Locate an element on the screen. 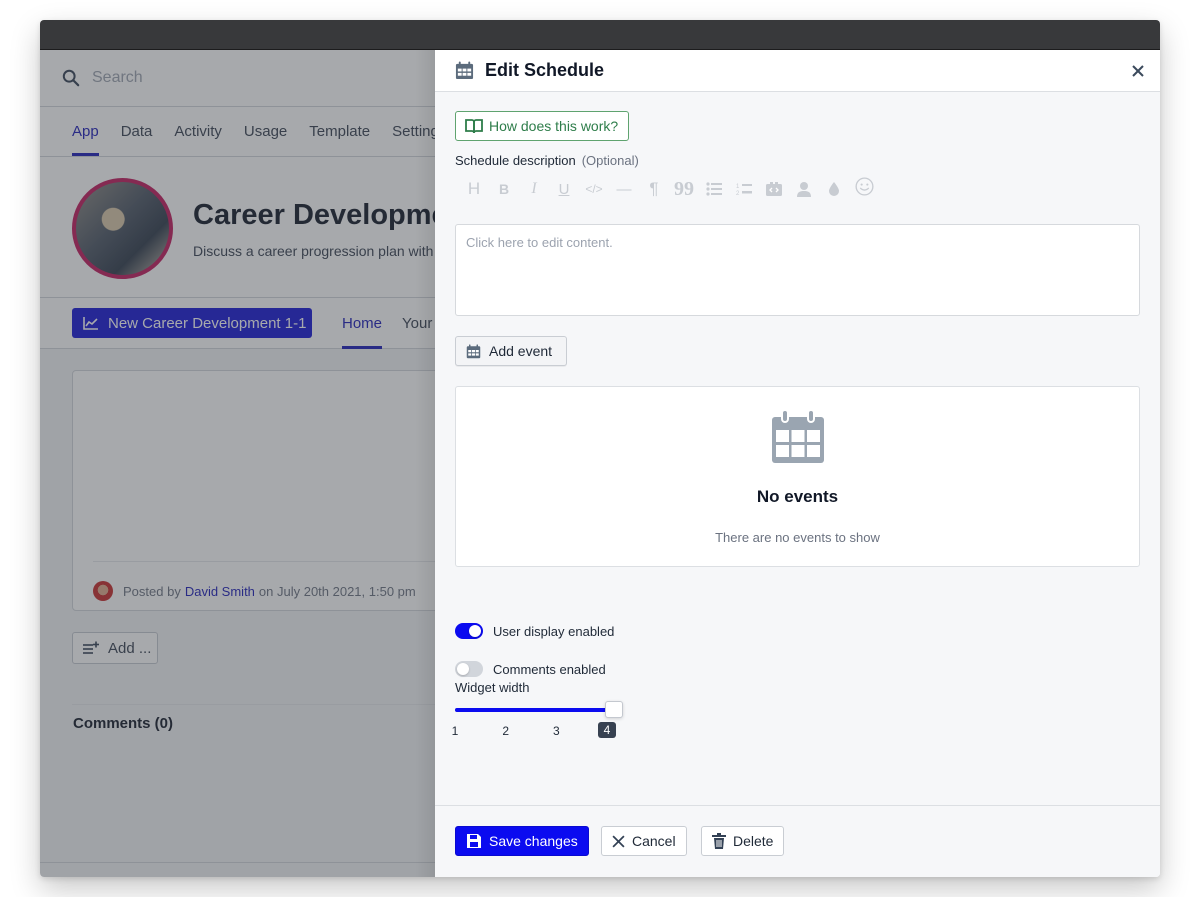 This screenshot has width=1200, height=897. bold-icon: B is located at coordinates (504, 189).